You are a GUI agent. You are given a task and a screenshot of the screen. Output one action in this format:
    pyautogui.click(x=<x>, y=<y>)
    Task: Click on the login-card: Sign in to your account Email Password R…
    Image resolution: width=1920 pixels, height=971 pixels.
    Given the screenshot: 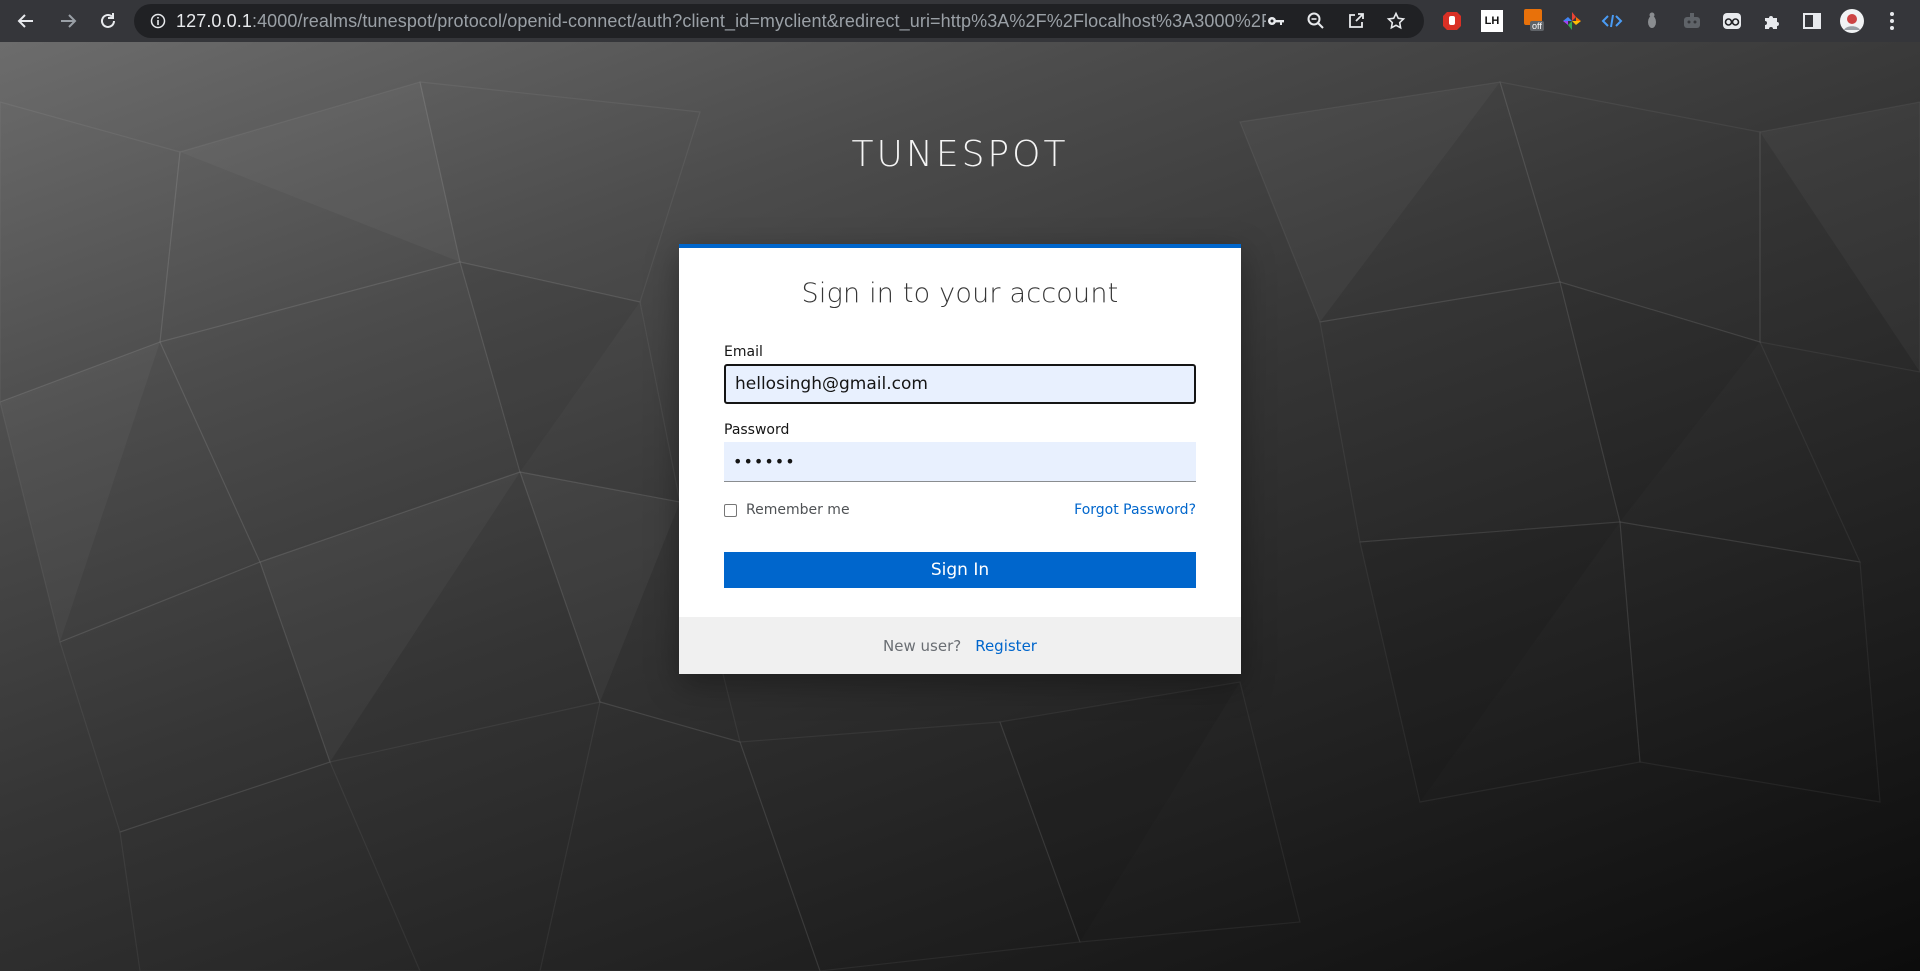 What is the action you would take?
    pyautogui.click(x=960, y=459)
    